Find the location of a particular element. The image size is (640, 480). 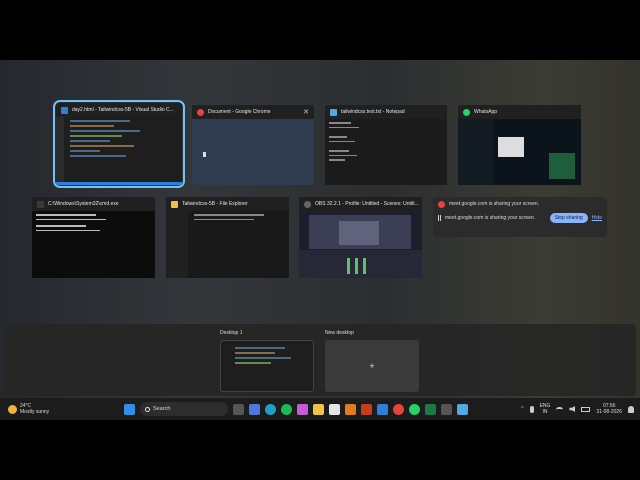

window-title: Tailwindcss-5B - File Explorer is located at coordinates (215, 204).